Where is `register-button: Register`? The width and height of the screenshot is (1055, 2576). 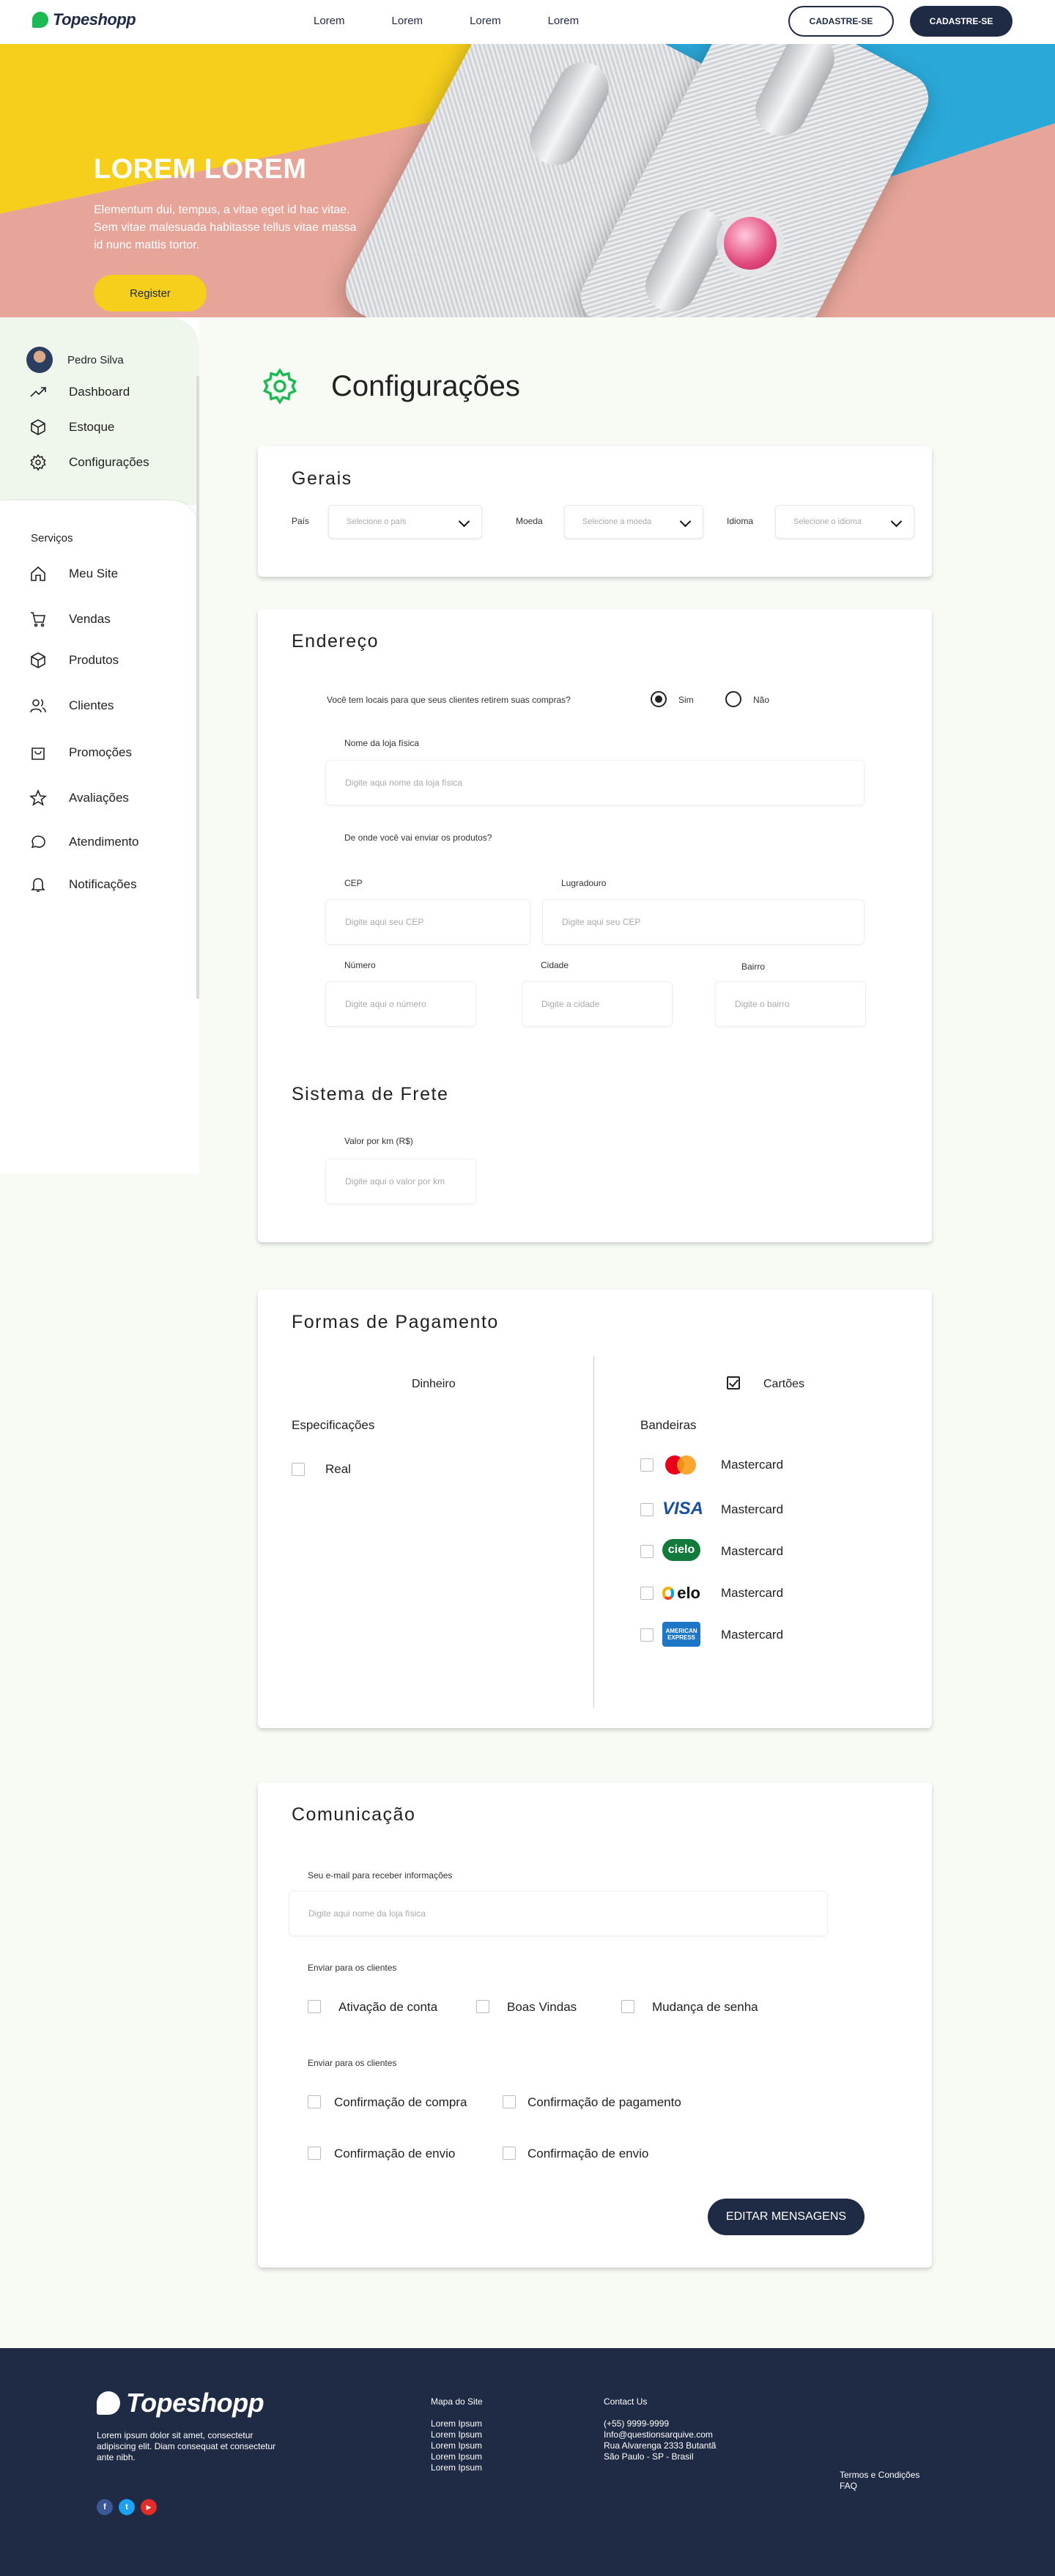
register-button: Register is located at coordinates (150, 293).